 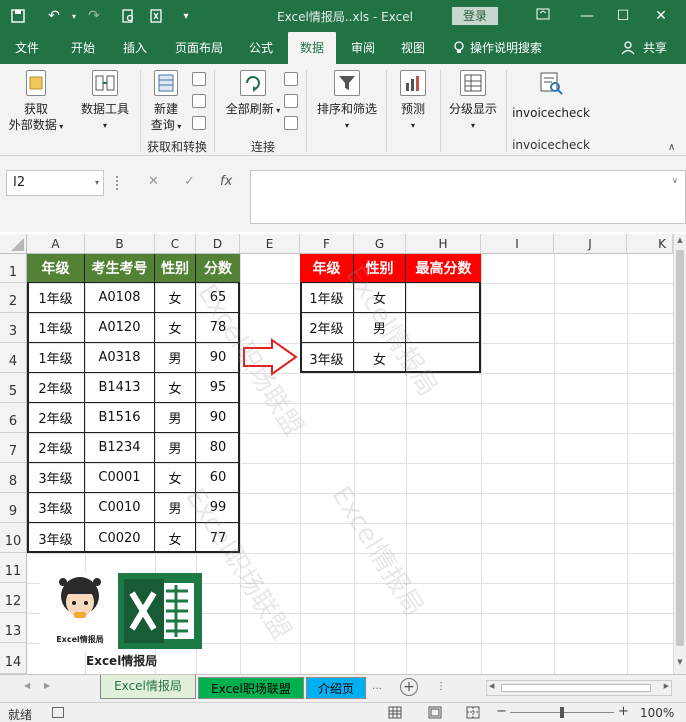 What do you see at coordinates (441, 686) in the screenshot?
I see `tab-split-icon: ⋮` at bounding box center [441, 686].